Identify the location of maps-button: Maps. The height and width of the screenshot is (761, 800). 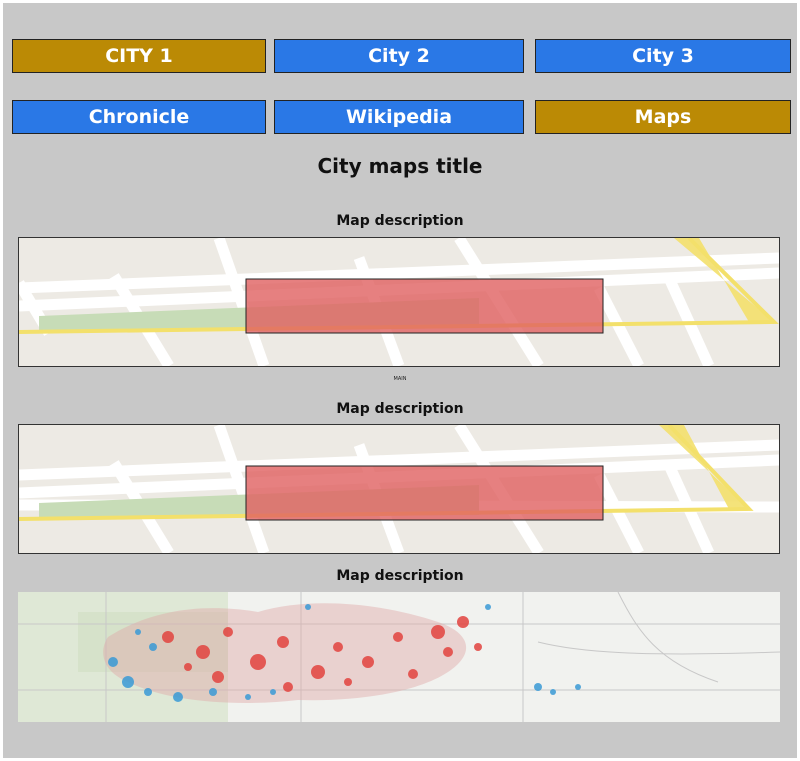
(663, 117).